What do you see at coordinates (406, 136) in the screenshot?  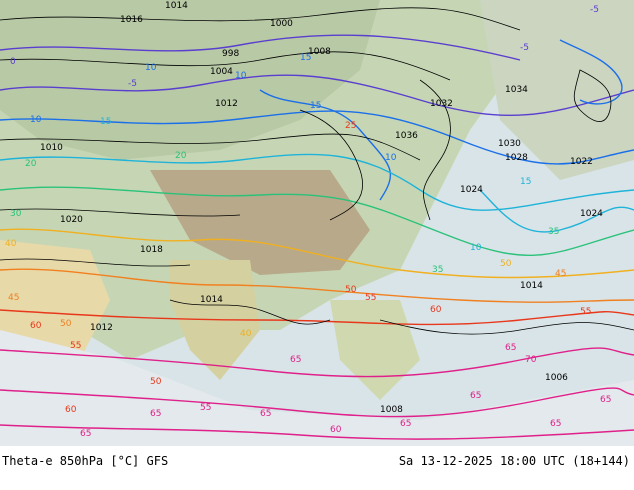 I see `pressure-label: 1036` at bounding box center [406, 136].